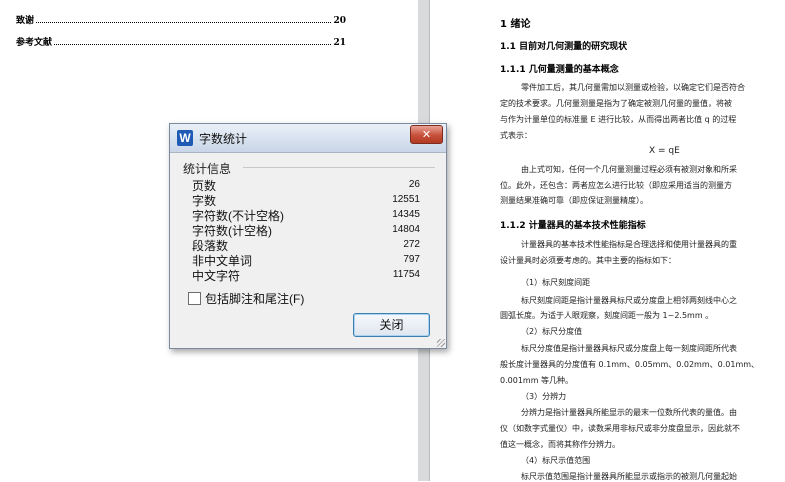 This screenshot has height=482, width=785. I want to click on toc-row-references: 参考文献 21, so click(181, 41).